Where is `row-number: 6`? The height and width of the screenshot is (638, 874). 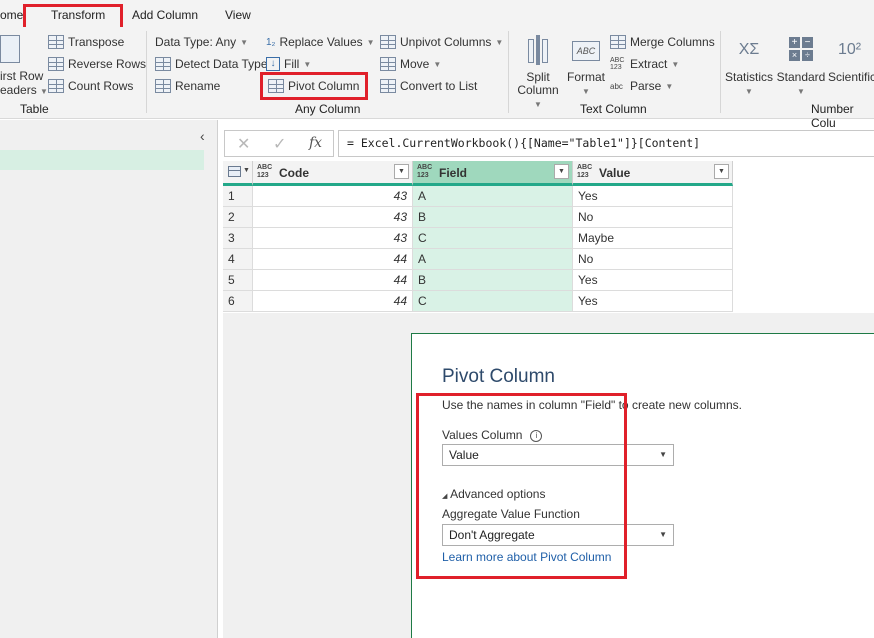
row-number: 6 is located at coordinates (238, 301).